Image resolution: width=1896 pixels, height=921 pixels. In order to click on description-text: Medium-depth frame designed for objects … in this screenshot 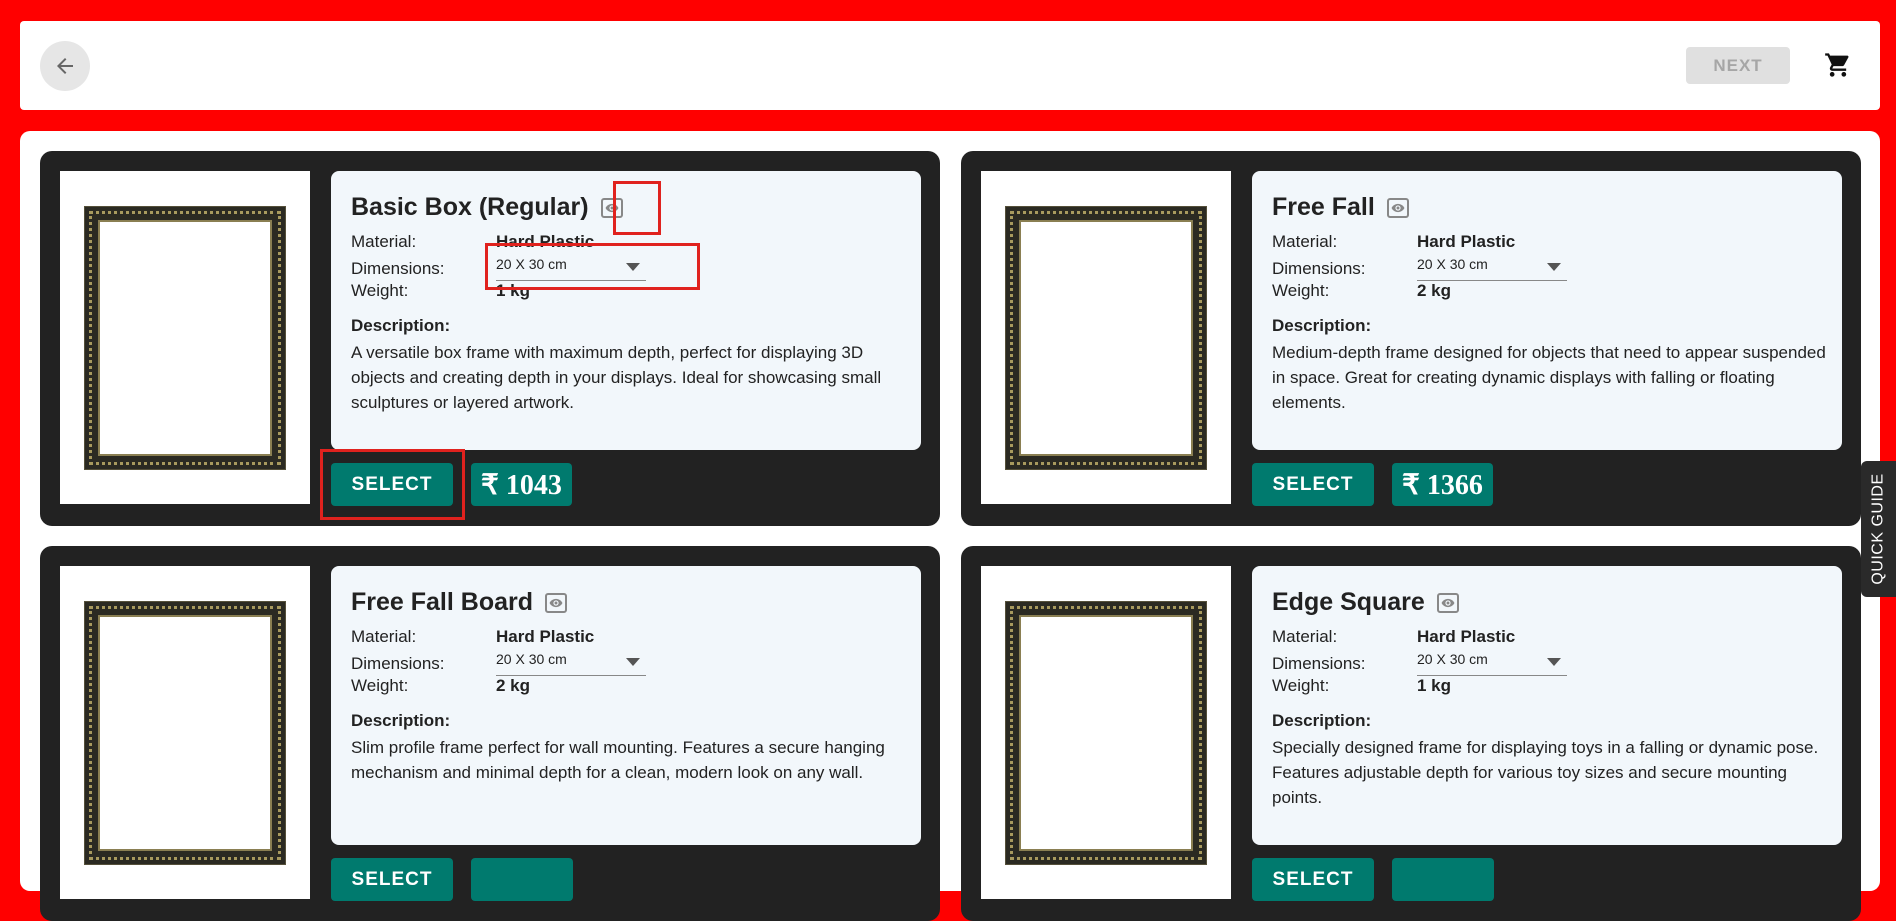, I will do `click(1549, 377)`.